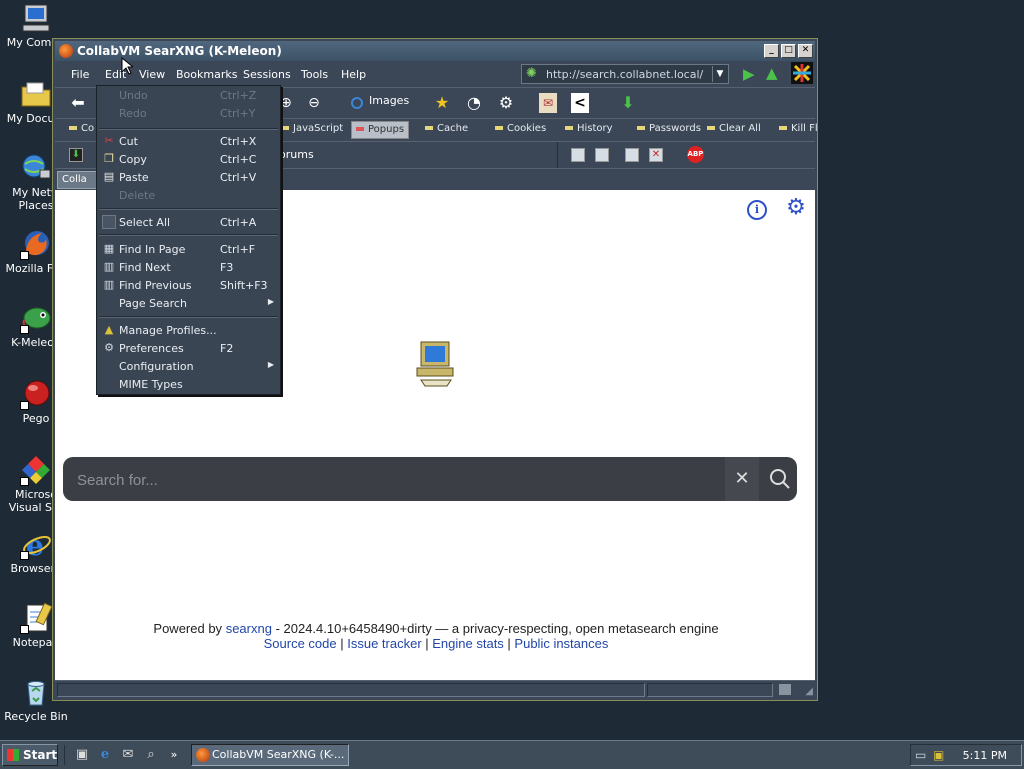 This screenshot has height=769, width=1024. I want to click on firefox-icon, so click(36, 244).